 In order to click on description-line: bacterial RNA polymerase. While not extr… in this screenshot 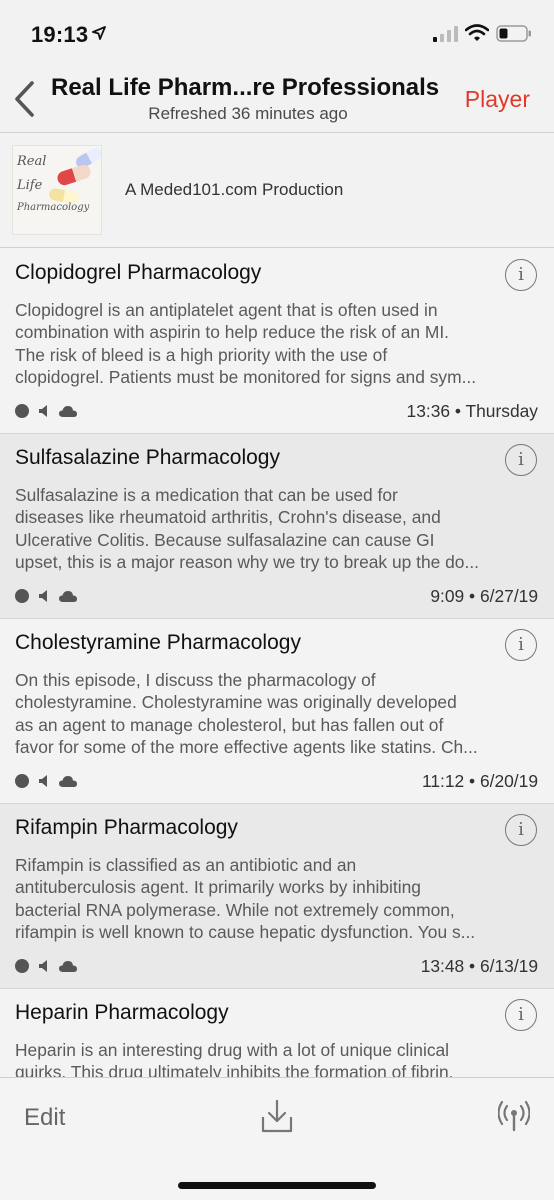, I will do `click(235, 909)`.